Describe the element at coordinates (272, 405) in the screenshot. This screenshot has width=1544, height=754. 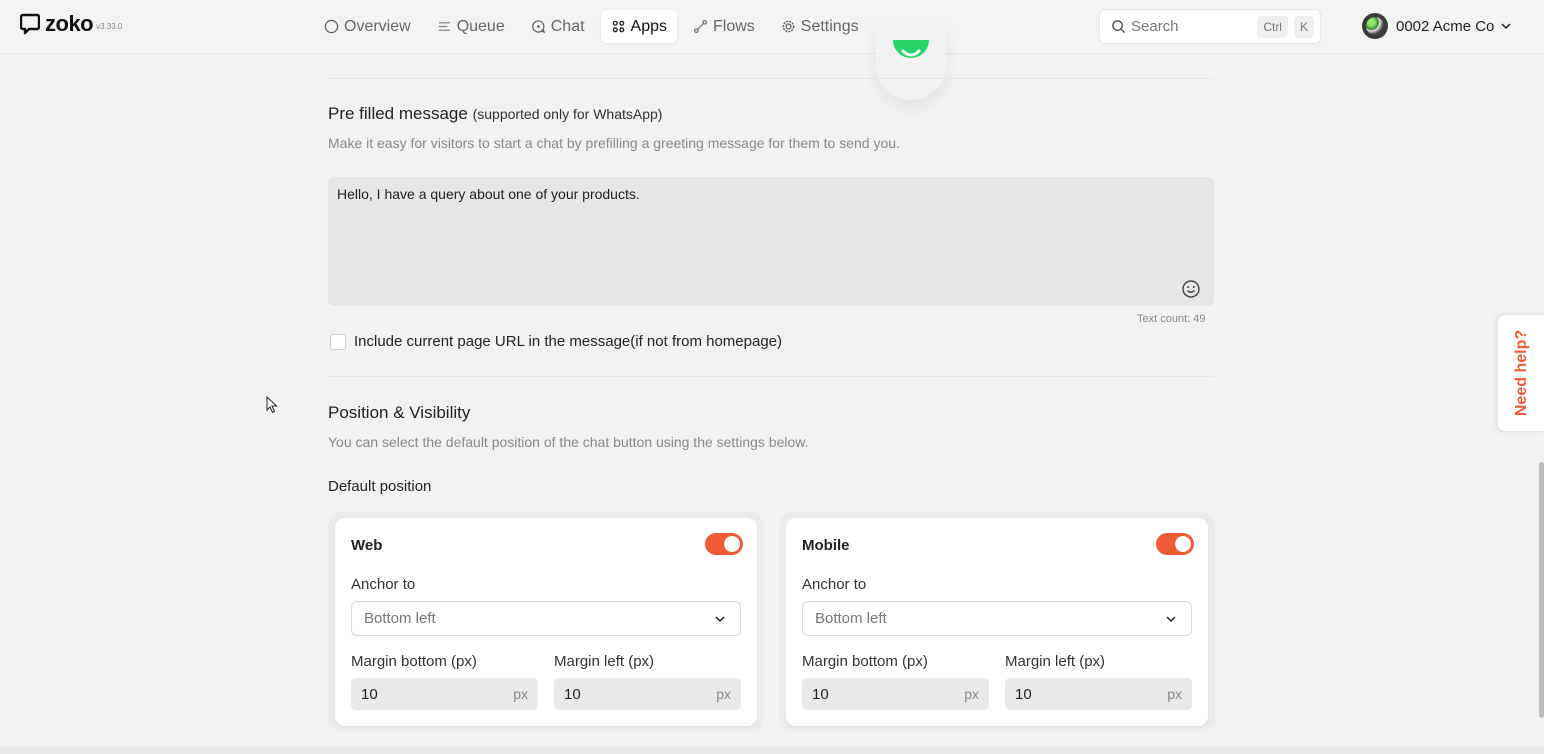
I see `mouse-cursor-icon` at that location.